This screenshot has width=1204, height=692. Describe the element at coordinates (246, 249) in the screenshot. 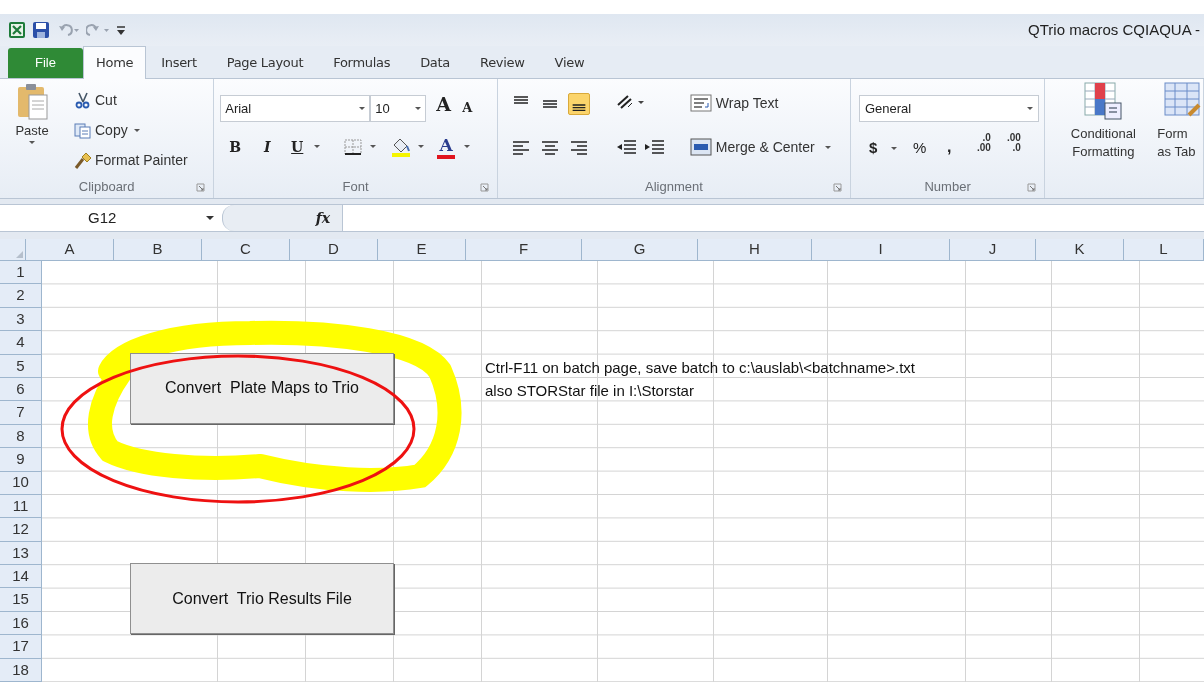

I see `column-header: C` at that location.